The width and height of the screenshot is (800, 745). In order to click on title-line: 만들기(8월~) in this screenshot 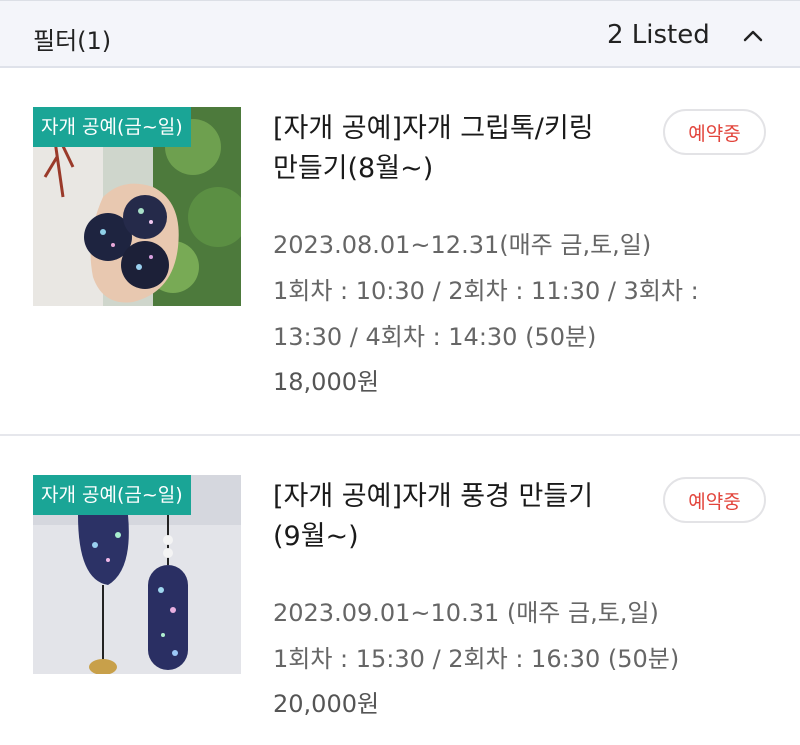, I will do `click(353, 168)`.